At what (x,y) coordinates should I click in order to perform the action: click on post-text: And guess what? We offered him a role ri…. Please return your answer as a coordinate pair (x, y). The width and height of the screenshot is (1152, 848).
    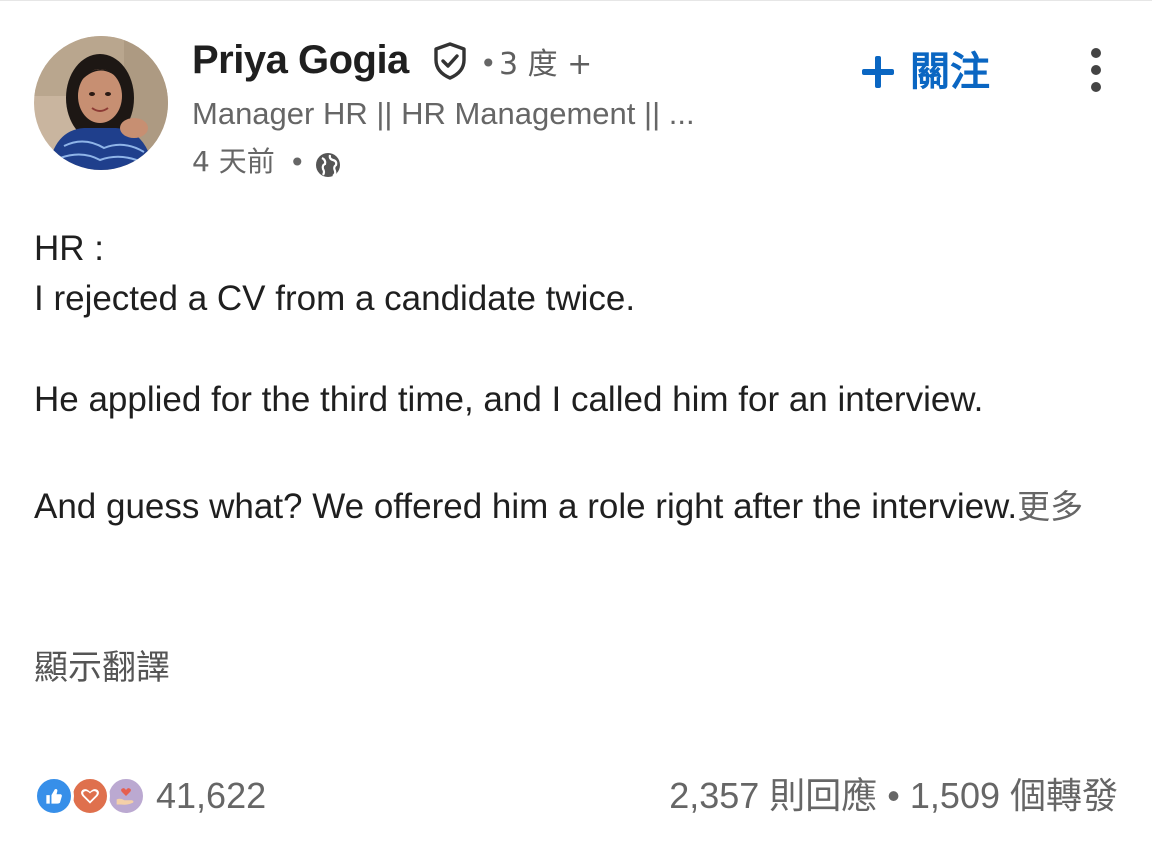
    Looking at the image, I should click on (526, 506).